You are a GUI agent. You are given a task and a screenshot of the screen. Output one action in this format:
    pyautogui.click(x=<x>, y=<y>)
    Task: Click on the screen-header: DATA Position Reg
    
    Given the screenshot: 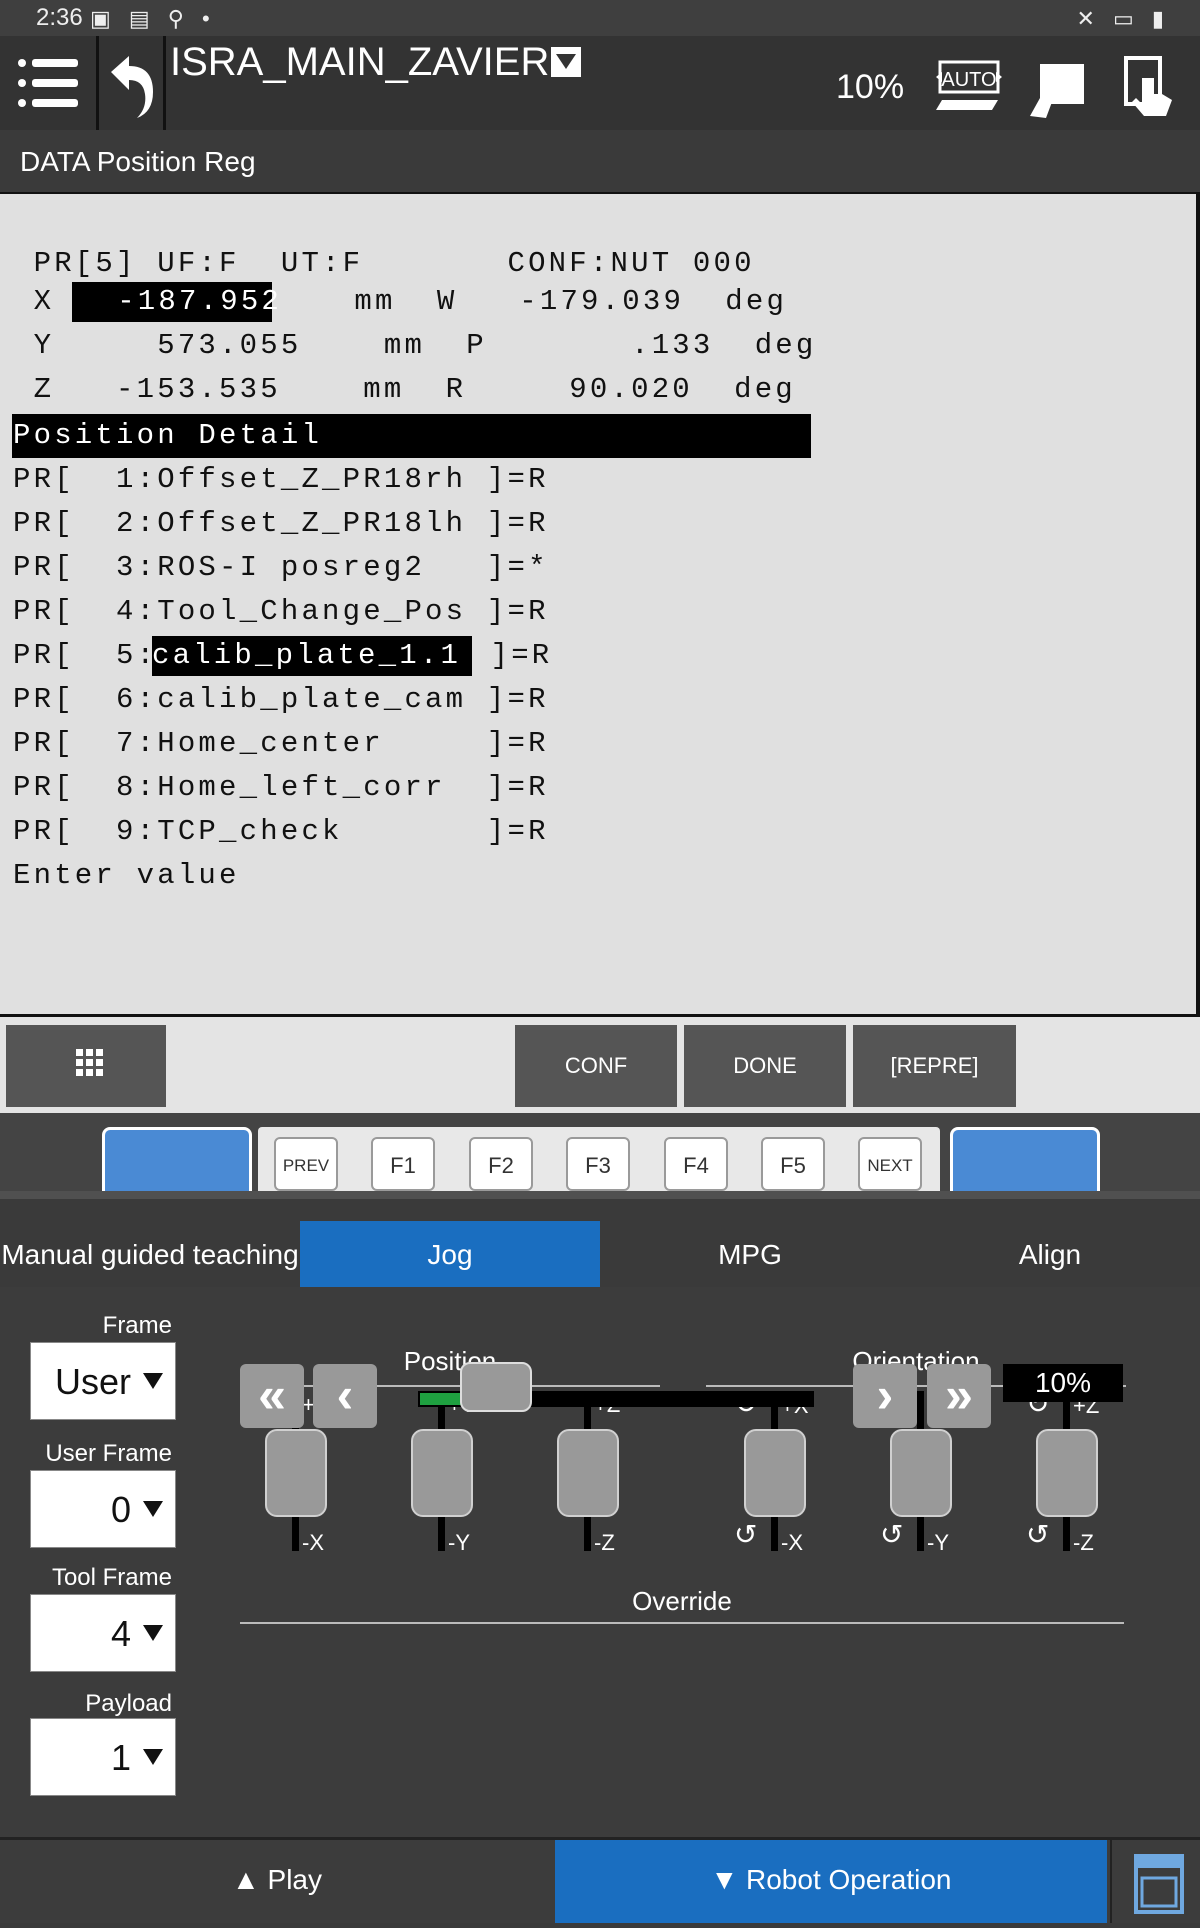 What is the action you would take?
    pyautogui.click(x=600, y=162)
    